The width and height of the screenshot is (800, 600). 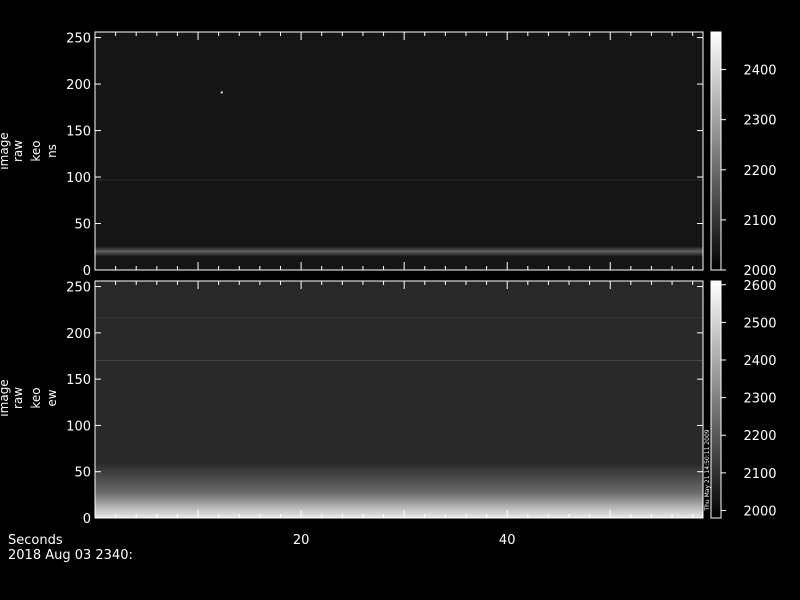 I want to click on panel-ew-ylabel-line: raw, so click(x=18, y=398).